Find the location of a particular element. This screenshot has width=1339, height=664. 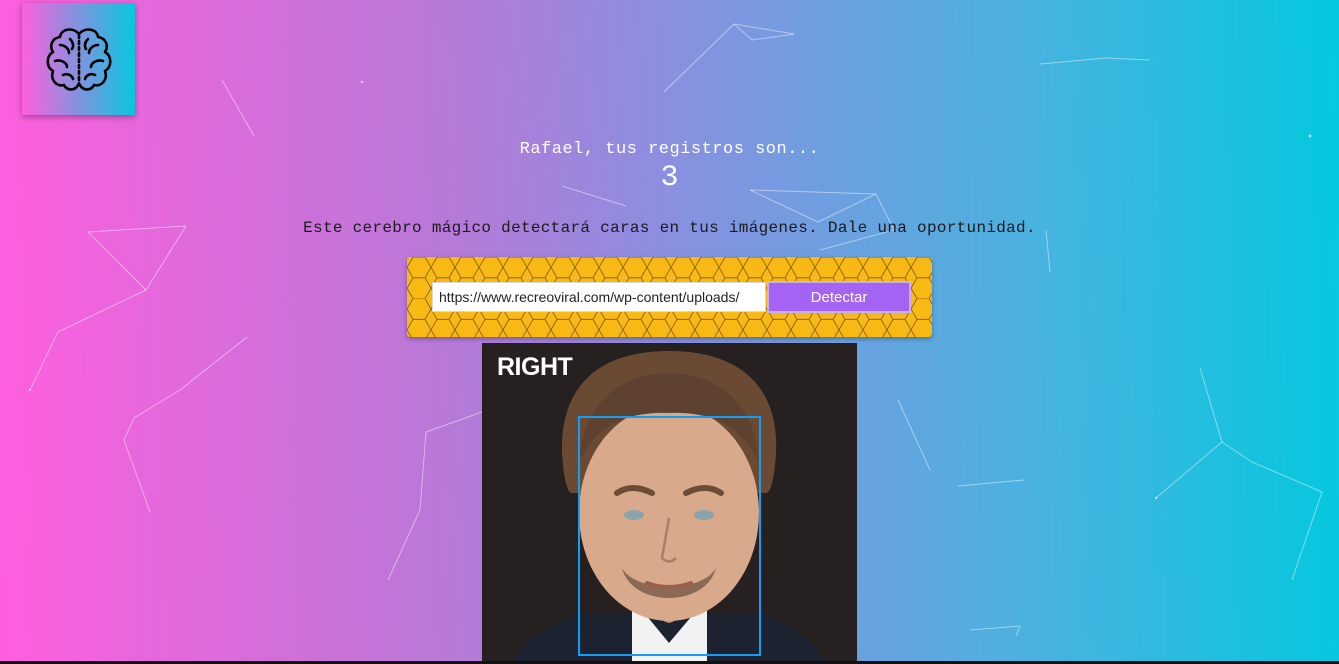

input-image: RIGHT is located at coordinates (669, 503).